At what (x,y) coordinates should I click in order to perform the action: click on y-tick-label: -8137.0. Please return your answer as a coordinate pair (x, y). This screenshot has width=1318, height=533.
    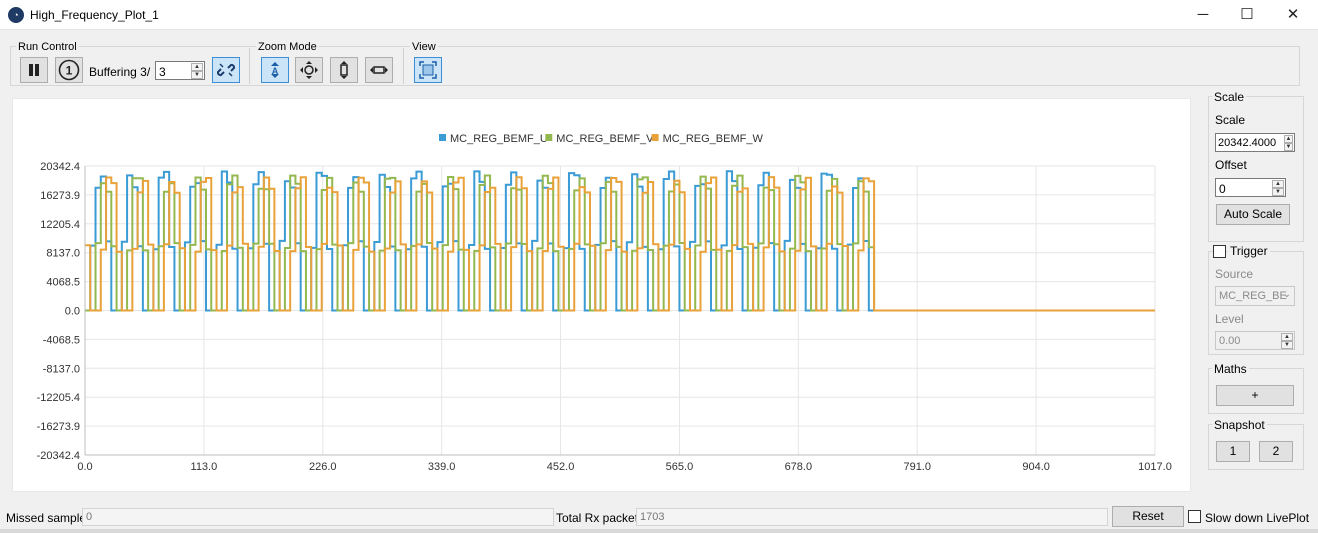
    Looking at the image, I should click on (61, 369).